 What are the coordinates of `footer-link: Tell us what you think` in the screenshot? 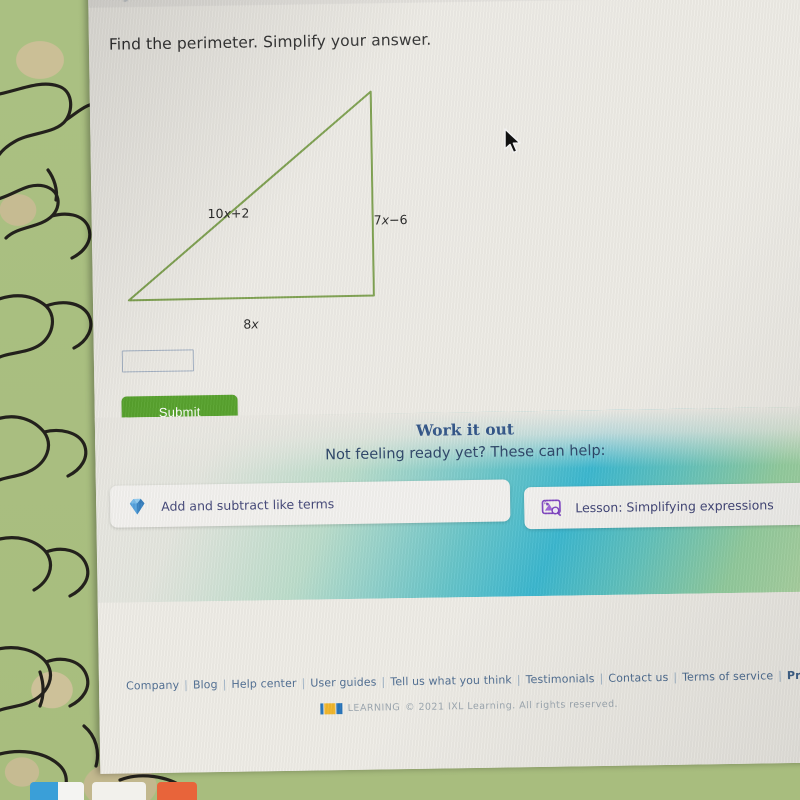 It's located at (451, 680).